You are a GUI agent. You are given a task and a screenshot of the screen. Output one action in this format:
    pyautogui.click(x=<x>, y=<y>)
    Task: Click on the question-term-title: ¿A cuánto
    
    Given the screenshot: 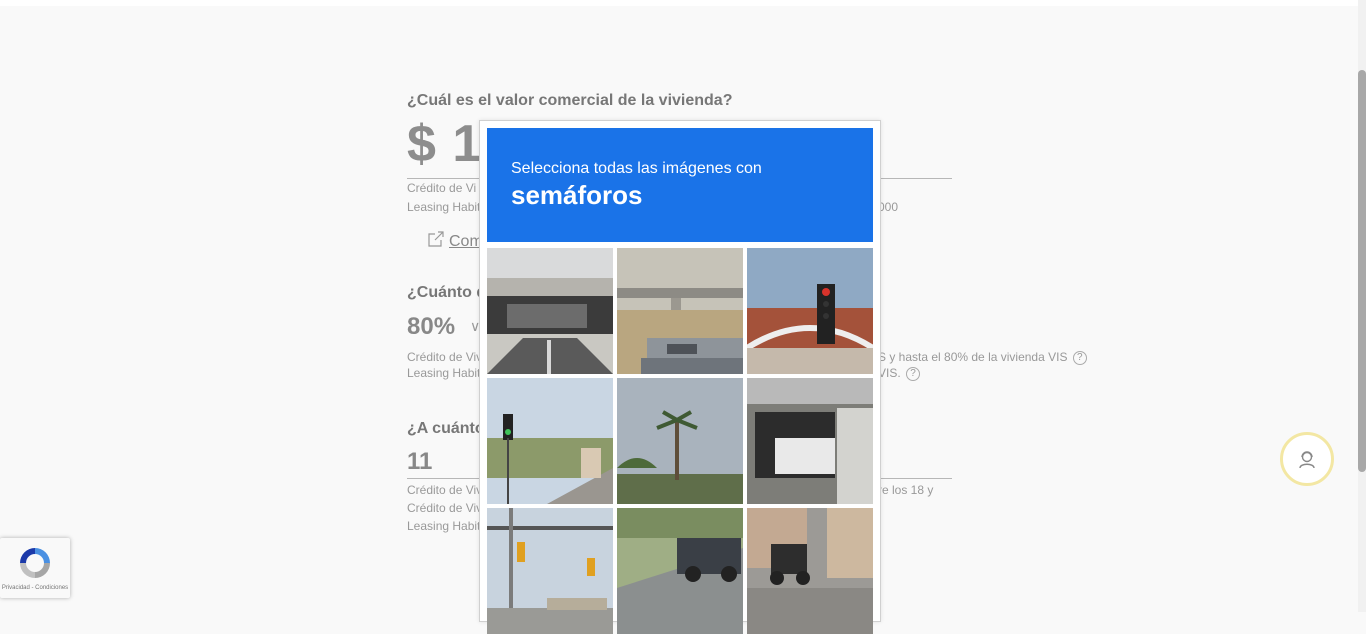 What is the action you would take?
    pyautogui.click(x=446, y=428)
    